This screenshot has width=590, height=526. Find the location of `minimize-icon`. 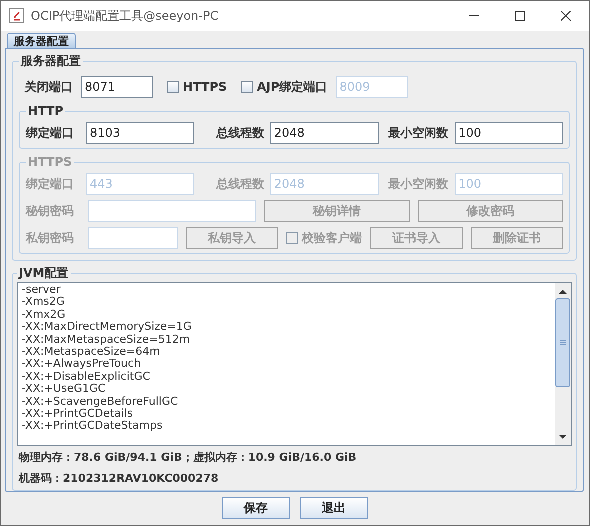

minimize-icon is located at coordinates (474, 16).